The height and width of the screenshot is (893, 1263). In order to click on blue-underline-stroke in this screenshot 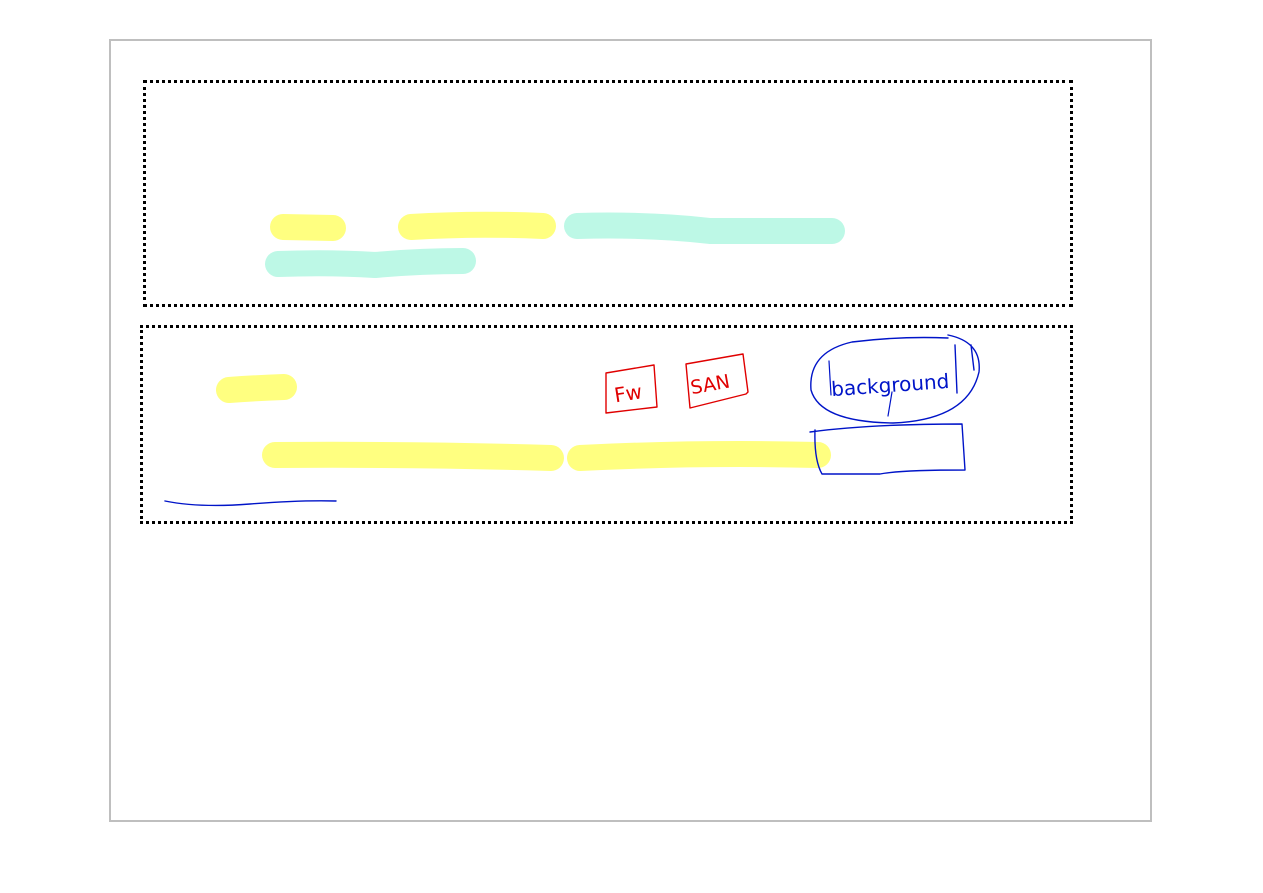, I will do `click(250, 503)`.